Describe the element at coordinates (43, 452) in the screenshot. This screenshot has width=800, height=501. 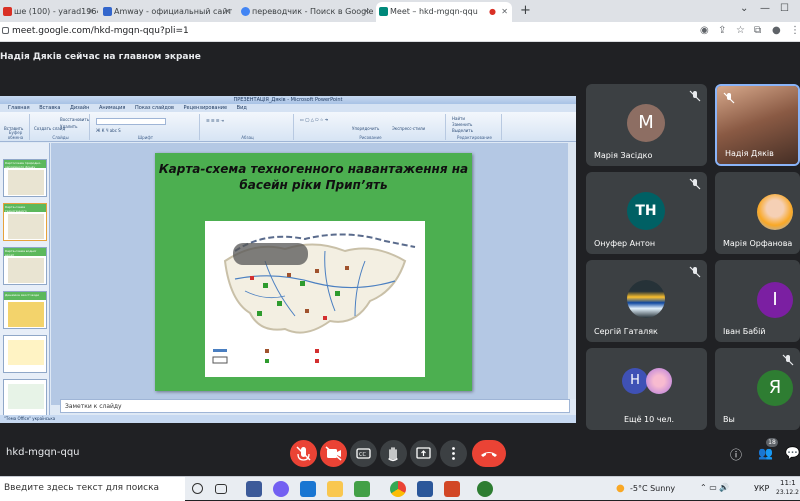
I see `meeting-code: hkd-mgqn-qqu` at that location.